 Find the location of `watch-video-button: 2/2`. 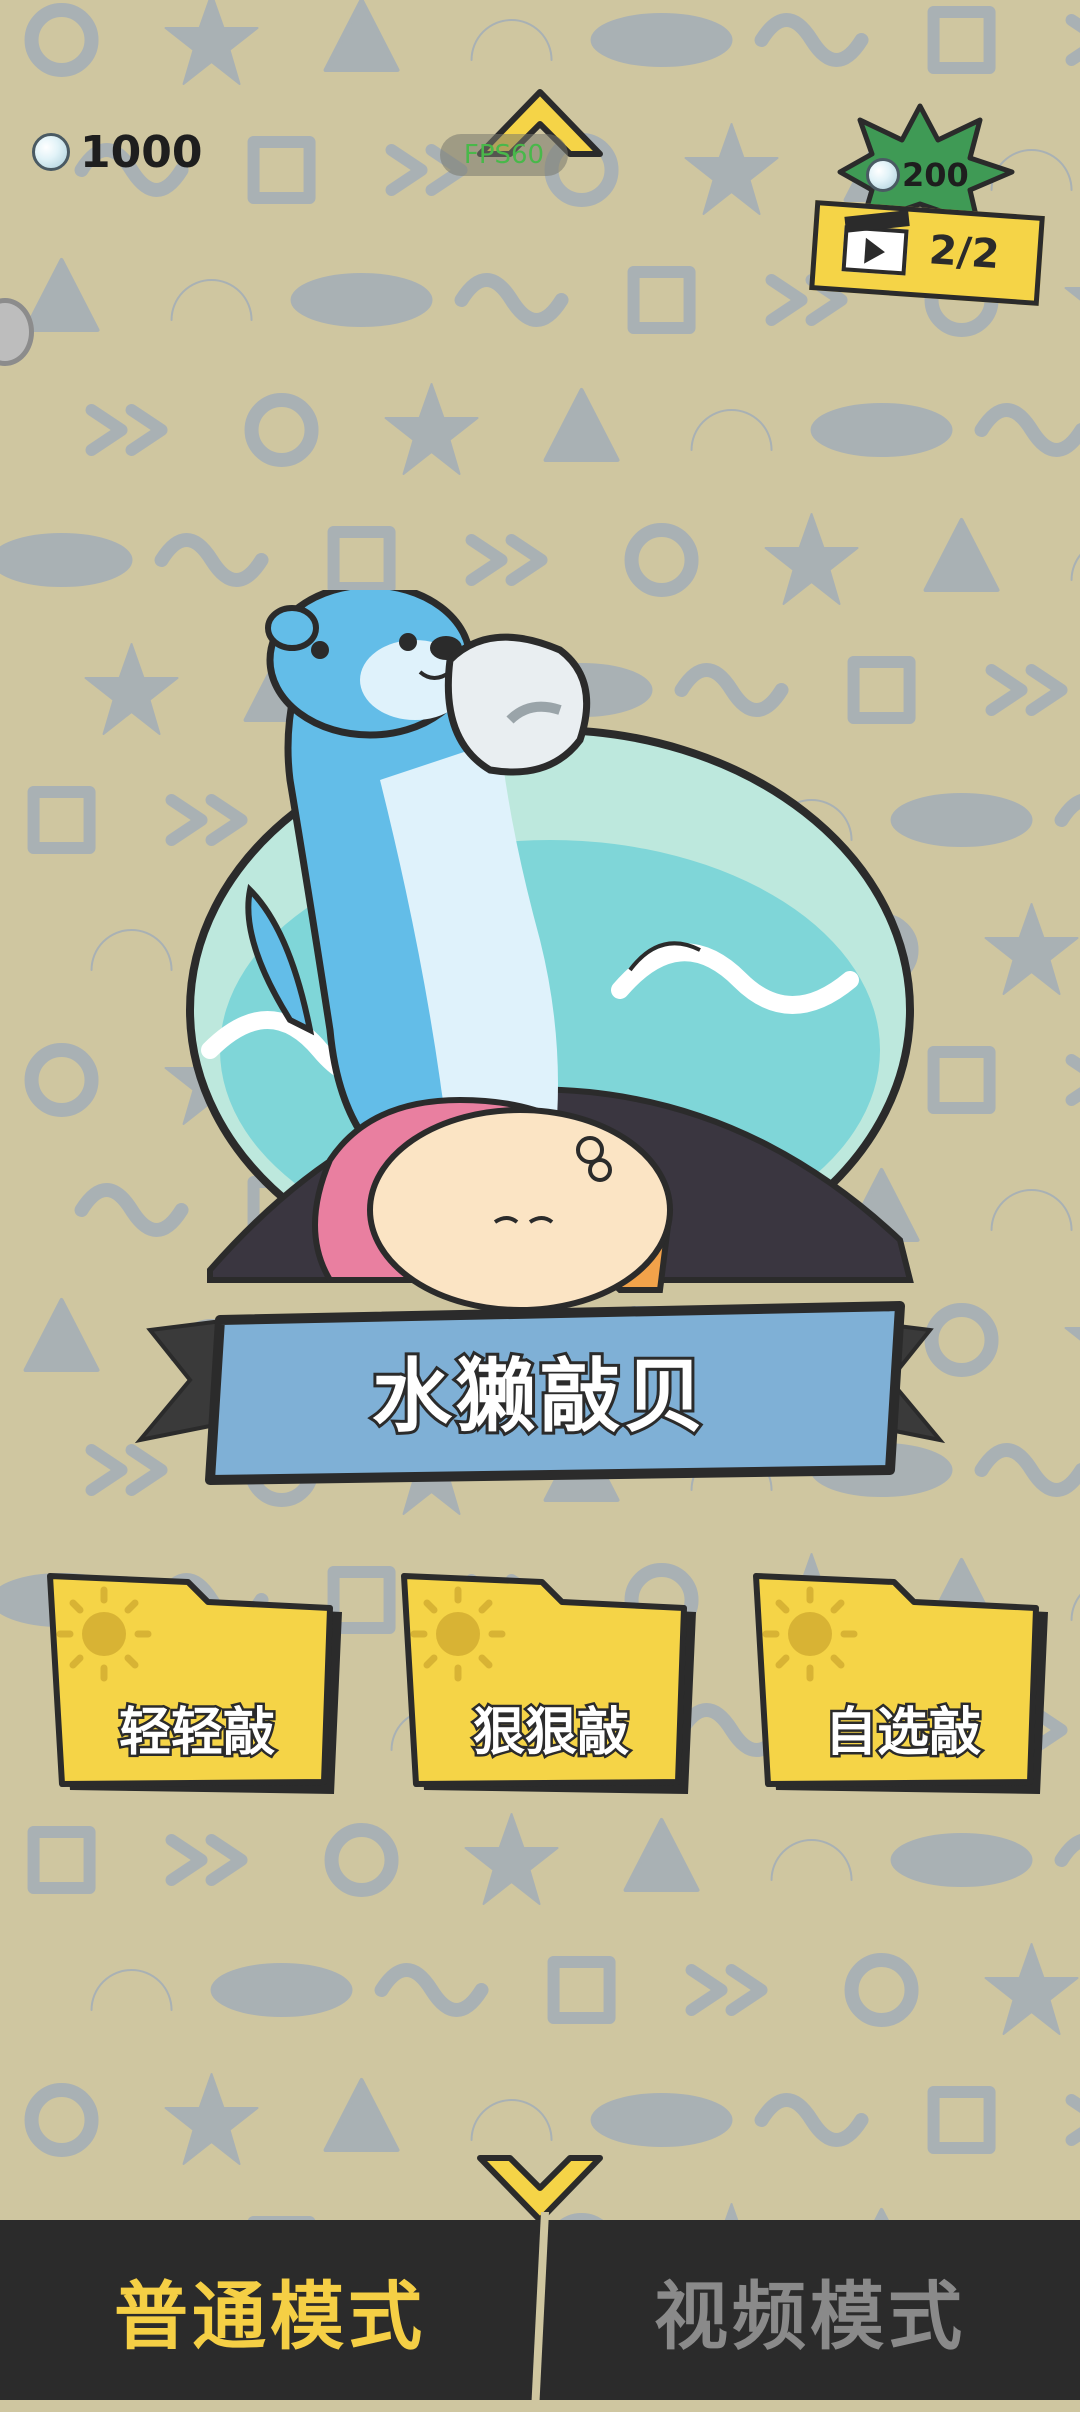

watch-video-button: 2/2 is located at coordinates (927, 253).